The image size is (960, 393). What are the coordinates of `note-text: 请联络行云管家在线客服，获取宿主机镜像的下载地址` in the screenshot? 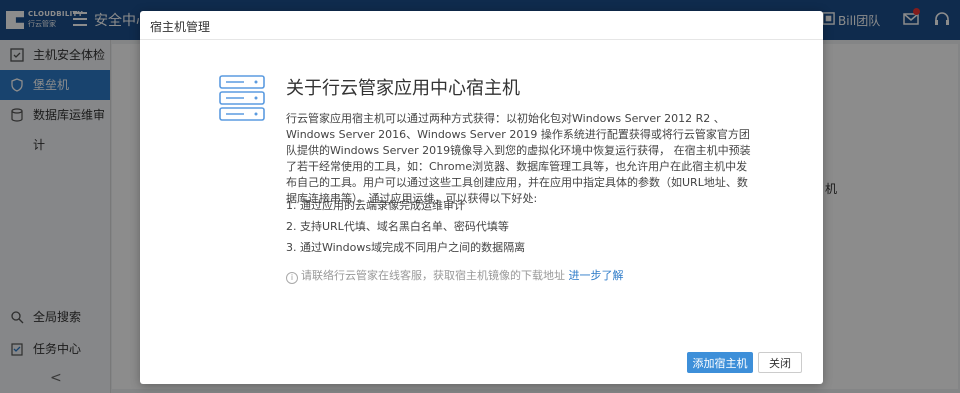 It's located at (433, 275).